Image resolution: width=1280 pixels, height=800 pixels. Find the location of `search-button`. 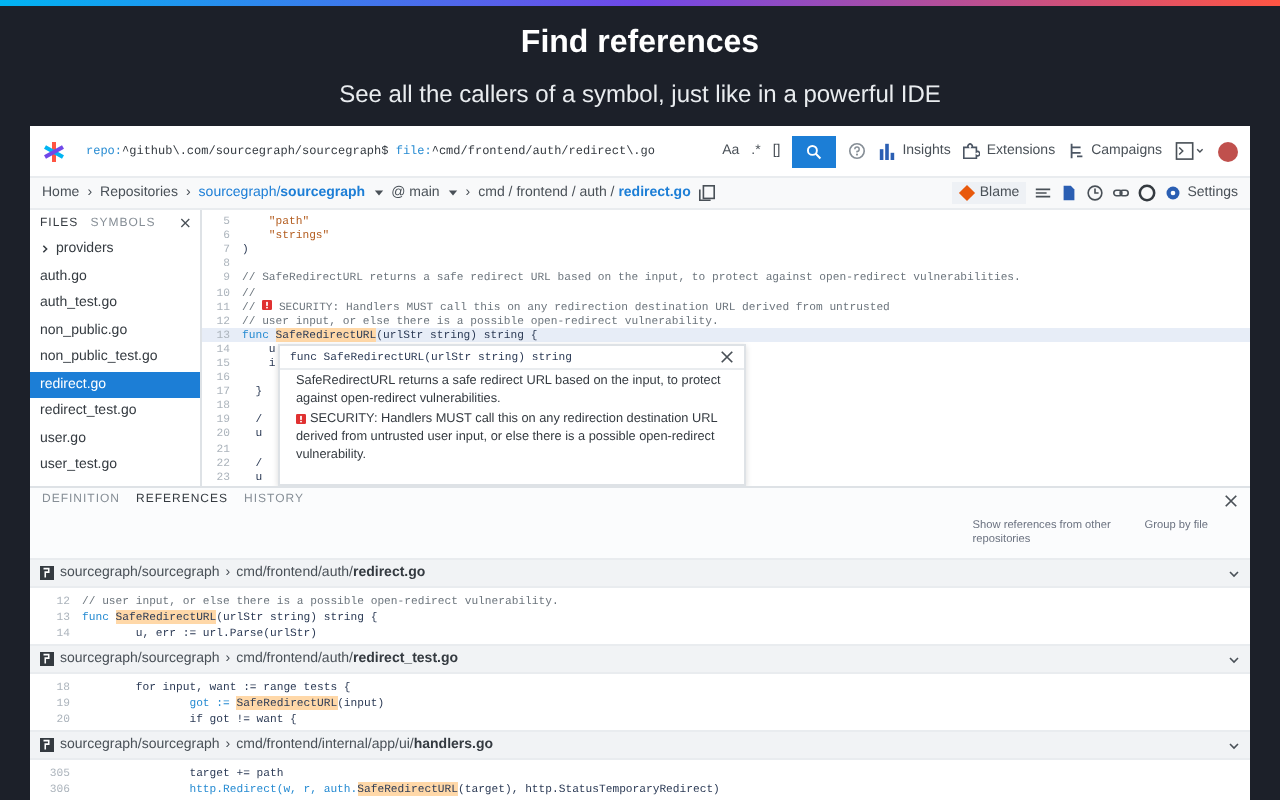

search-button is located at coordinates (814, 151).